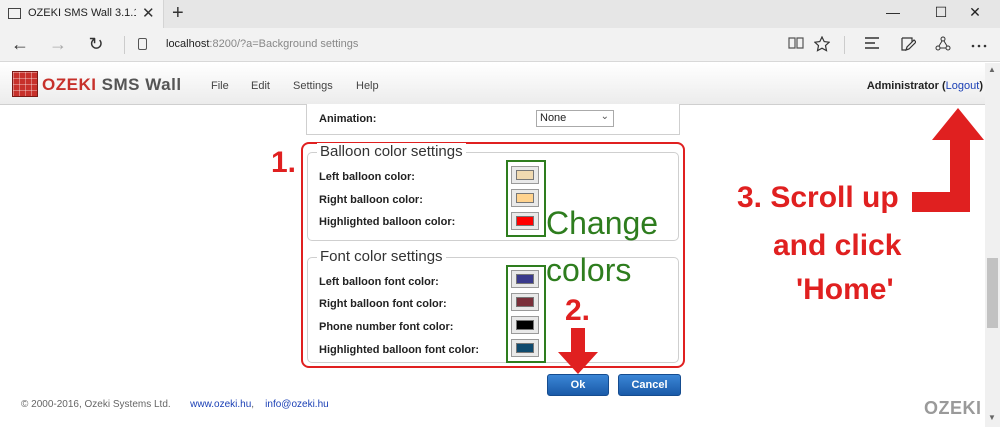 This screenshot has width=1000, height=427. What do you see at coordinates (139, 84) in the screenshot?
I see `logo-sub: SMS Wall` at bounding box center [139, 84].